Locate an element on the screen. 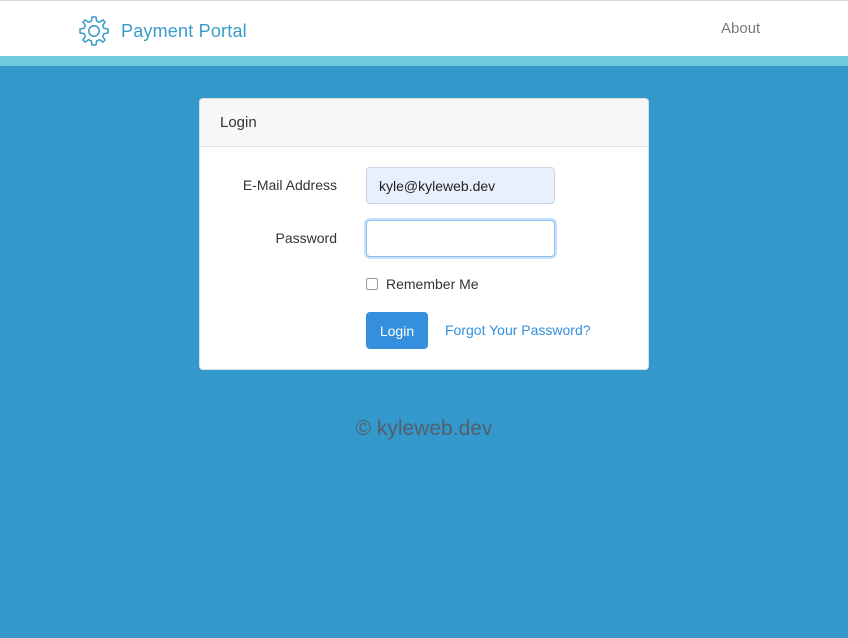 The height and width of the screenshot is (638, 848). remember-me-checkbox is located at coordinates (372, 284).